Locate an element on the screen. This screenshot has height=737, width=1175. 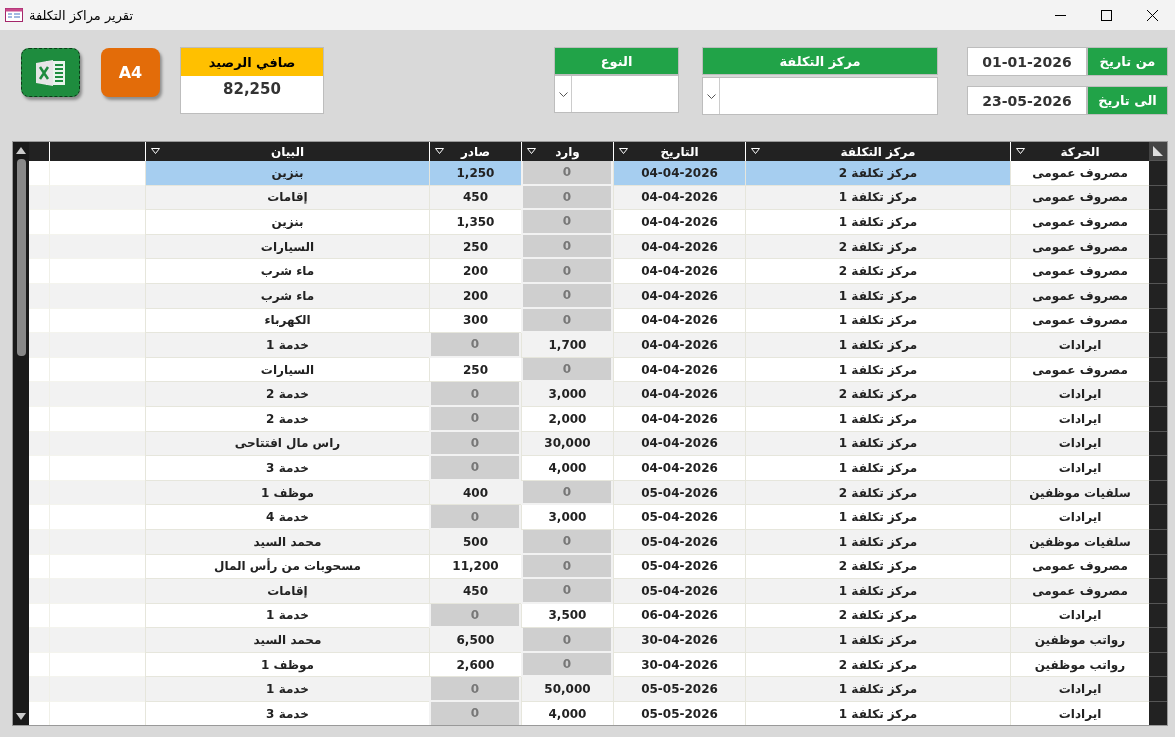
spreadsheet-icon is located at coordinates (50, 72).